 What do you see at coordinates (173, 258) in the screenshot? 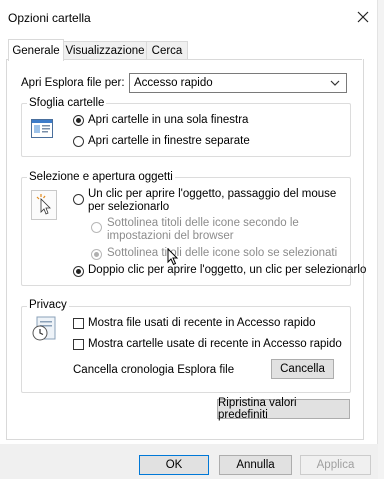
I see `mouse-pointer-icon` at bounding box center [173, 258].